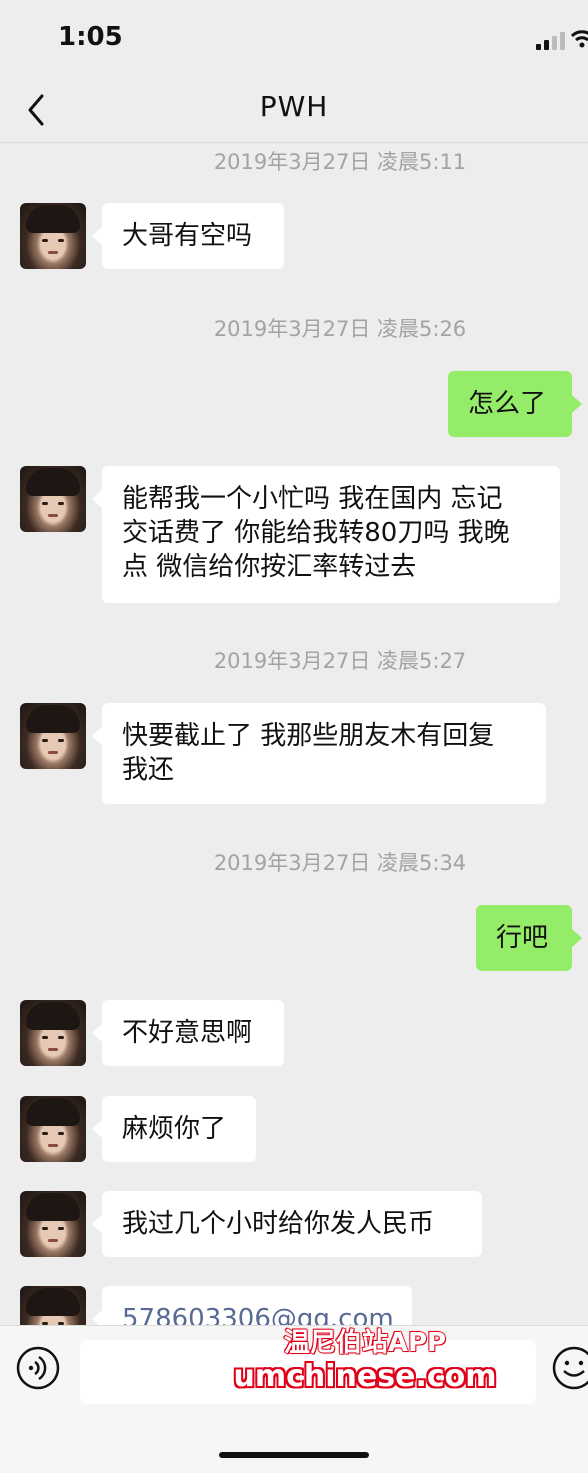 The height and width of the screenshot is (1473, 588). What do you see at coordinates (278, 1224) in the screenshot?
I see `message-text: 我过几个小时给你发人民币` at bounding box center [278, 1224].